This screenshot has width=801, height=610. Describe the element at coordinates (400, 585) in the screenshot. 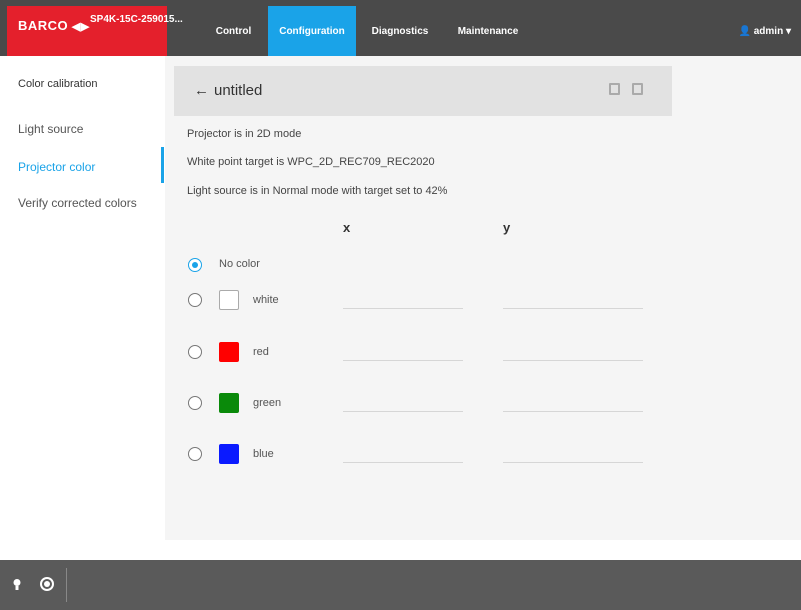

I see `status-footer` at that location.